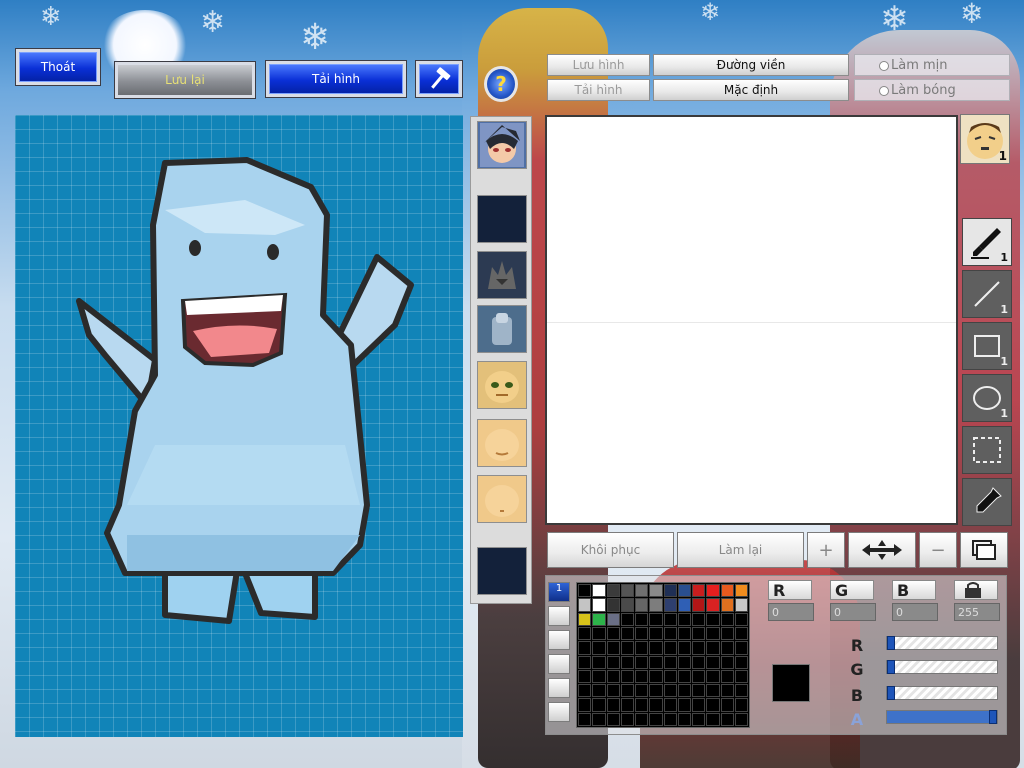 This screenshot has height=768, width=1024. I want to click on shade-option: Làm bóng, so click(932, 90).